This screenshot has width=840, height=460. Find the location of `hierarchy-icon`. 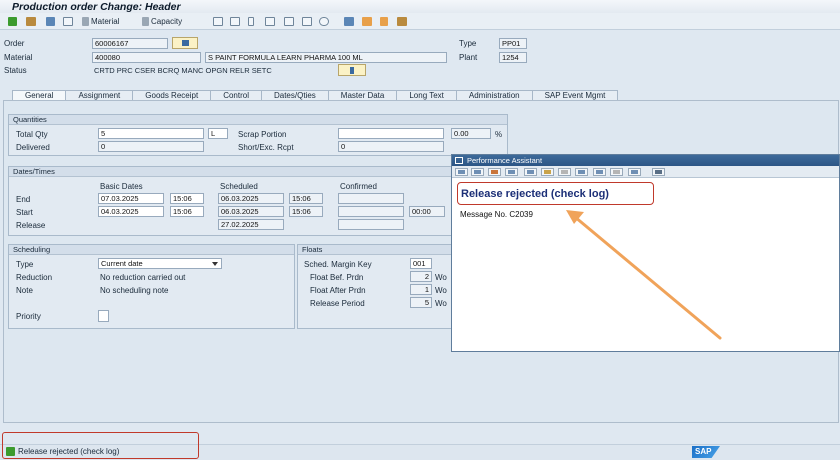

hierarchy-icon is located at coordinates (367, 21).